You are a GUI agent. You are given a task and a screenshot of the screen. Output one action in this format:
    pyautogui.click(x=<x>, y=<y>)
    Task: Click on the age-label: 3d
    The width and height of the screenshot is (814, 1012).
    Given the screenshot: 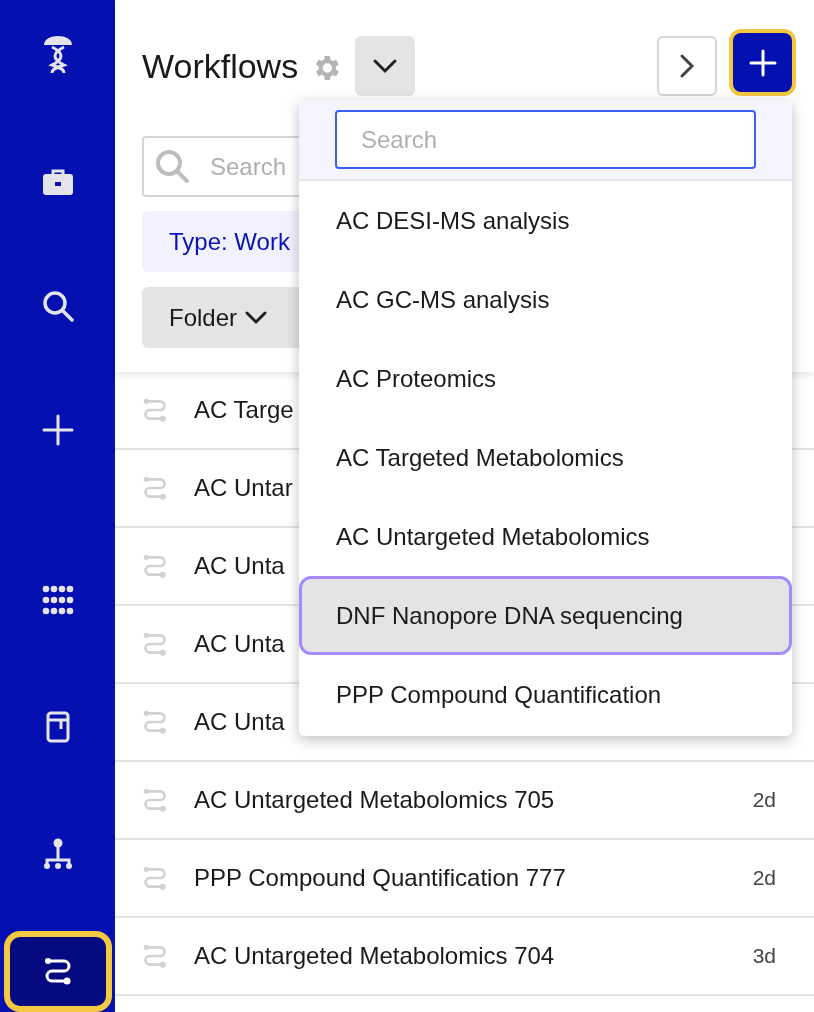 What is the action you would take?
    pyautogui.click(x=764, y=956)
    